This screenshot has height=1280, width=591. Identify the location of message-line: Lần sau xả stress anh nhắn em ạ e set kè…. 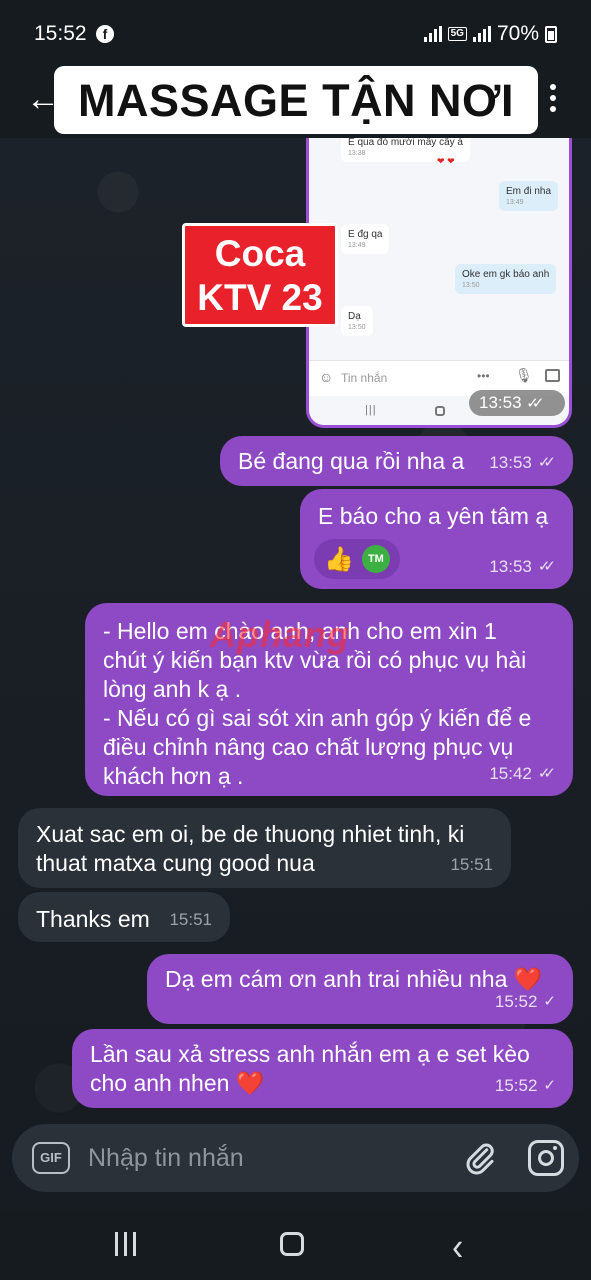
(310, 1054).